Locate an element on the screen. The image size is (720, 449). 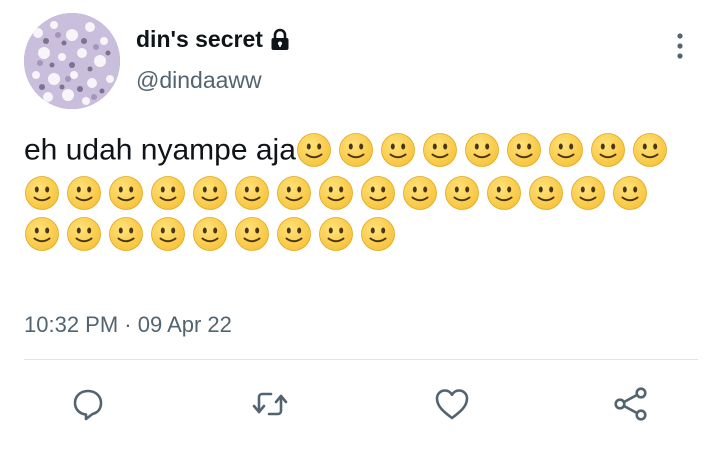
display-name: din's secret is located at coordinates (199, 39).